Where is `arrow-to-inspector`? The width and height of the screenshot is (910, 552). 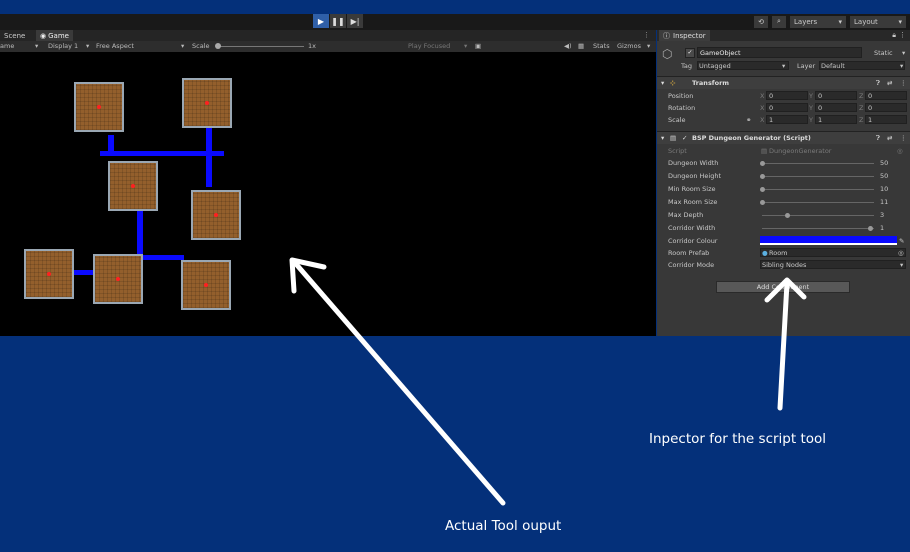 arrow-to-inspector is located at coordinates (783, 345).